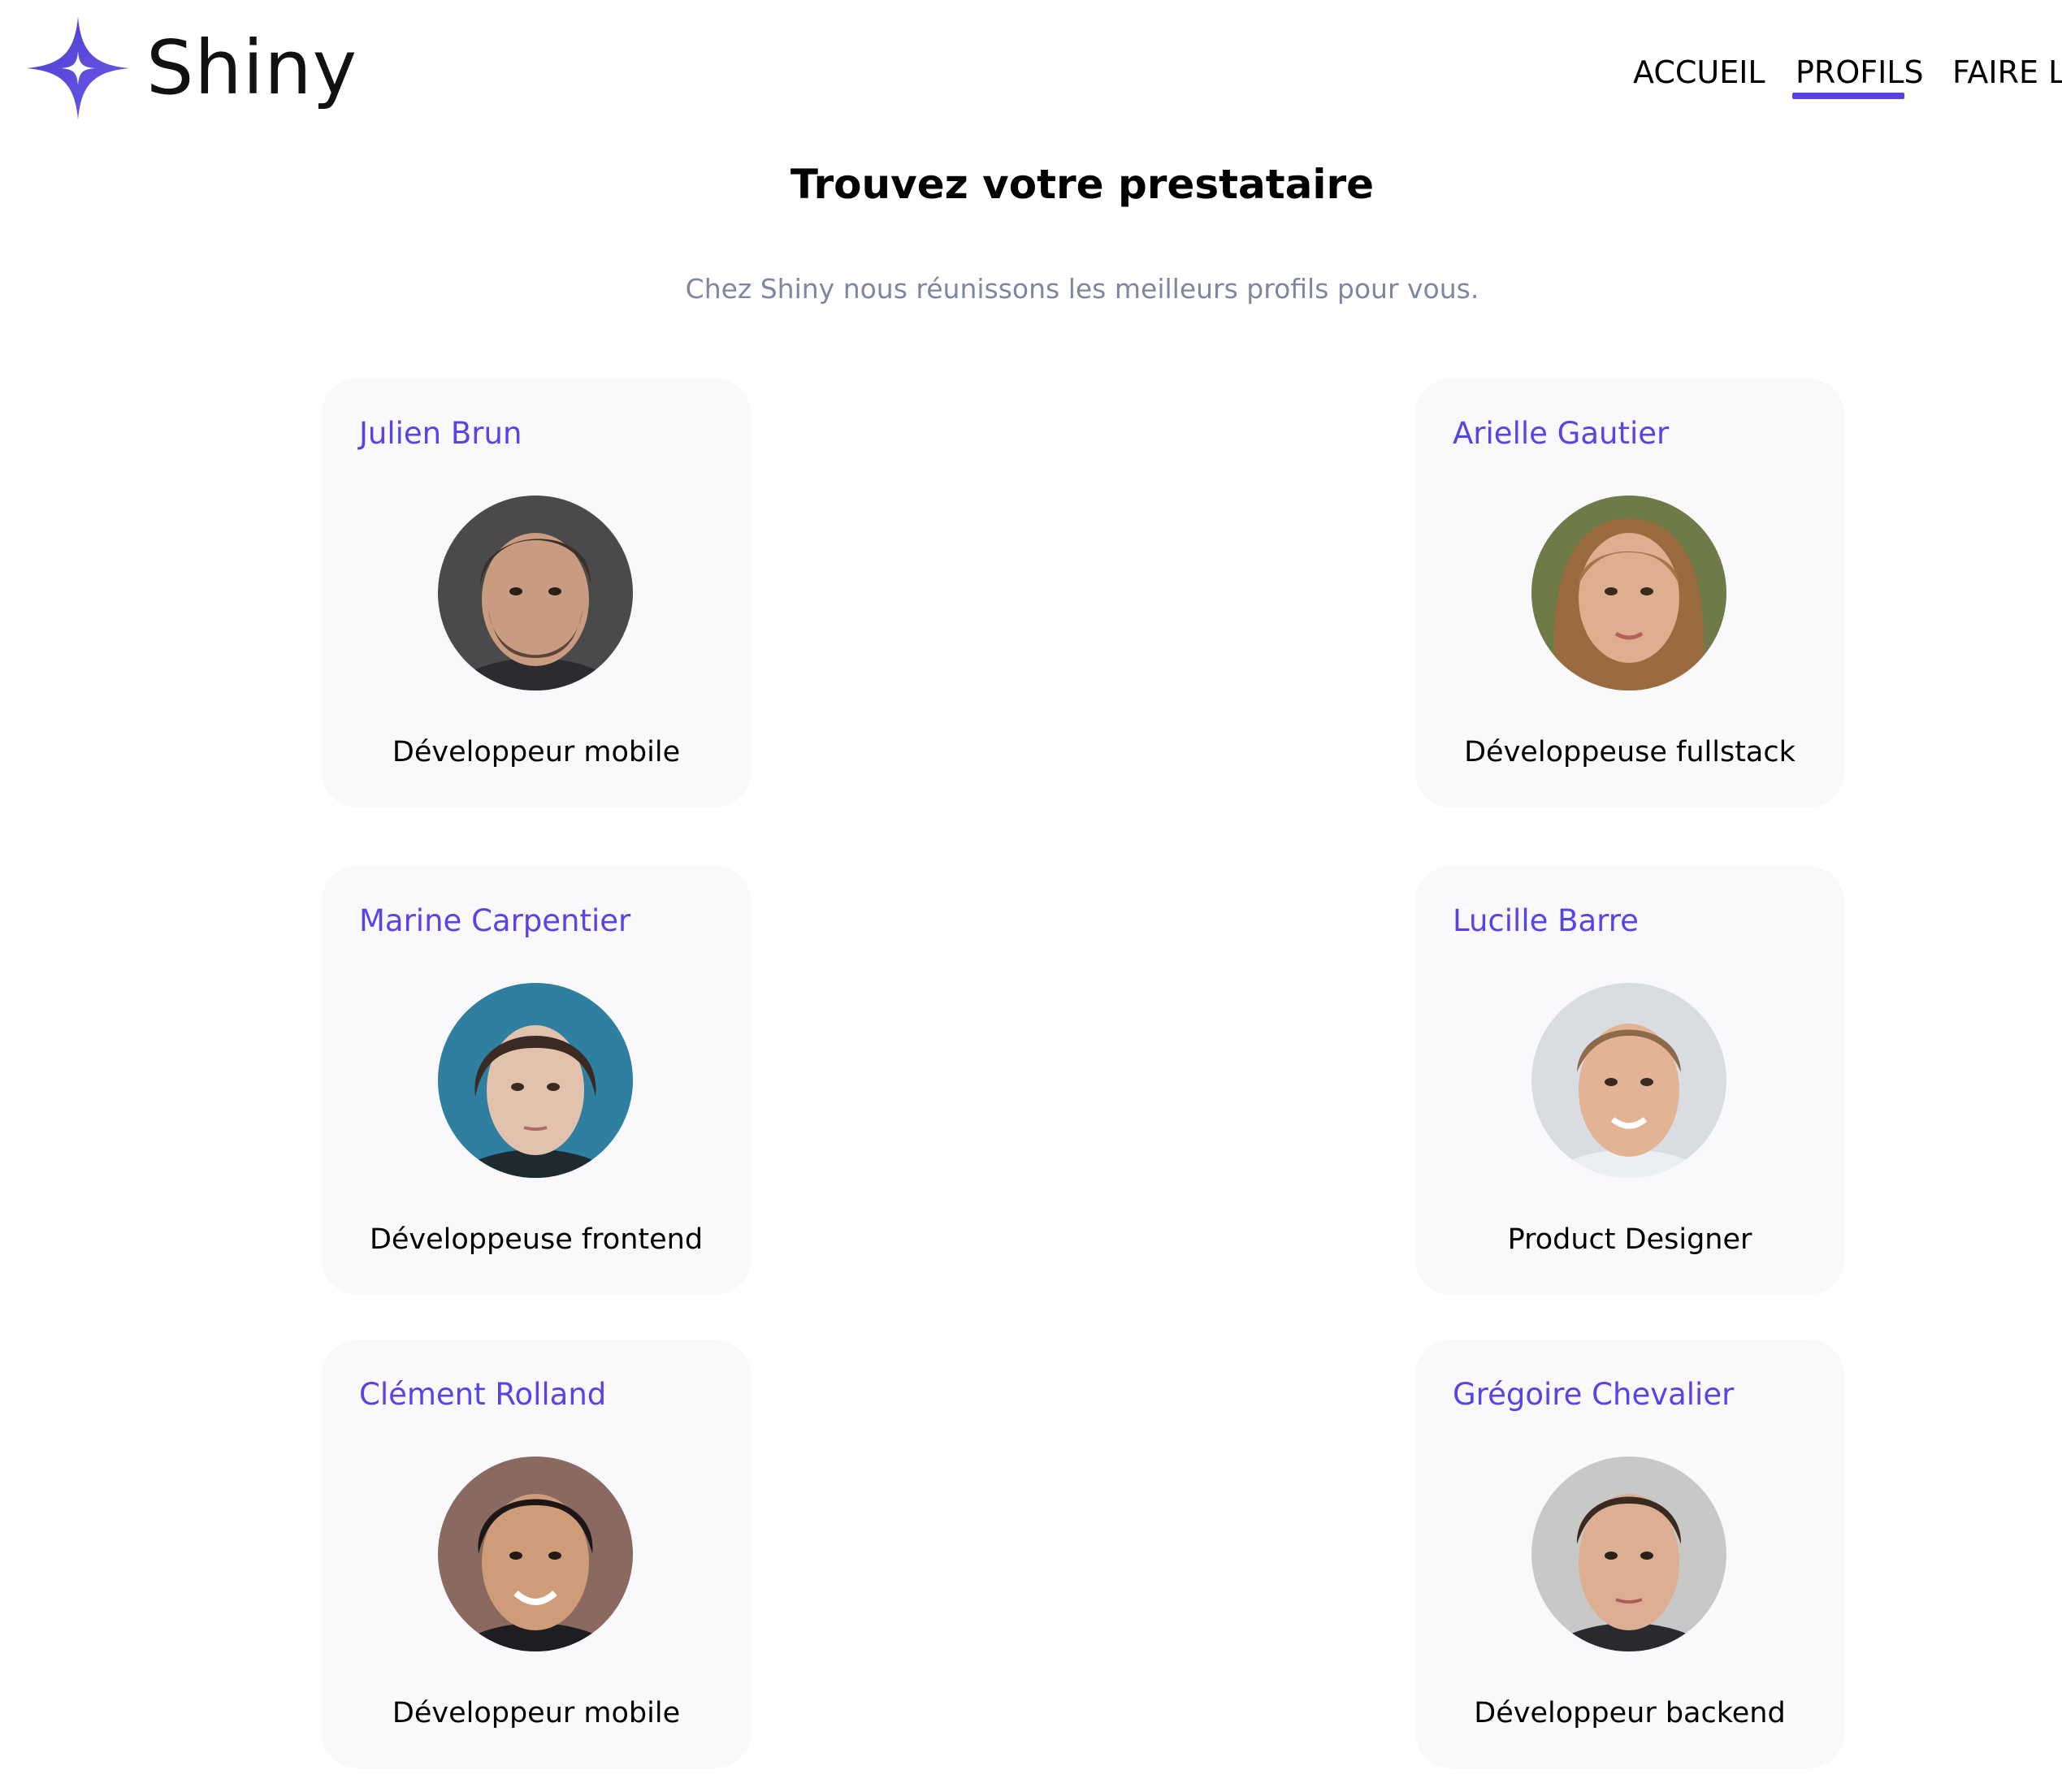 This screenshot has height=1792, width=2062. Describe the element at coordinates (536, 1240) in the screenshot. I see `profile-job: Développeuse frontend` at that location.